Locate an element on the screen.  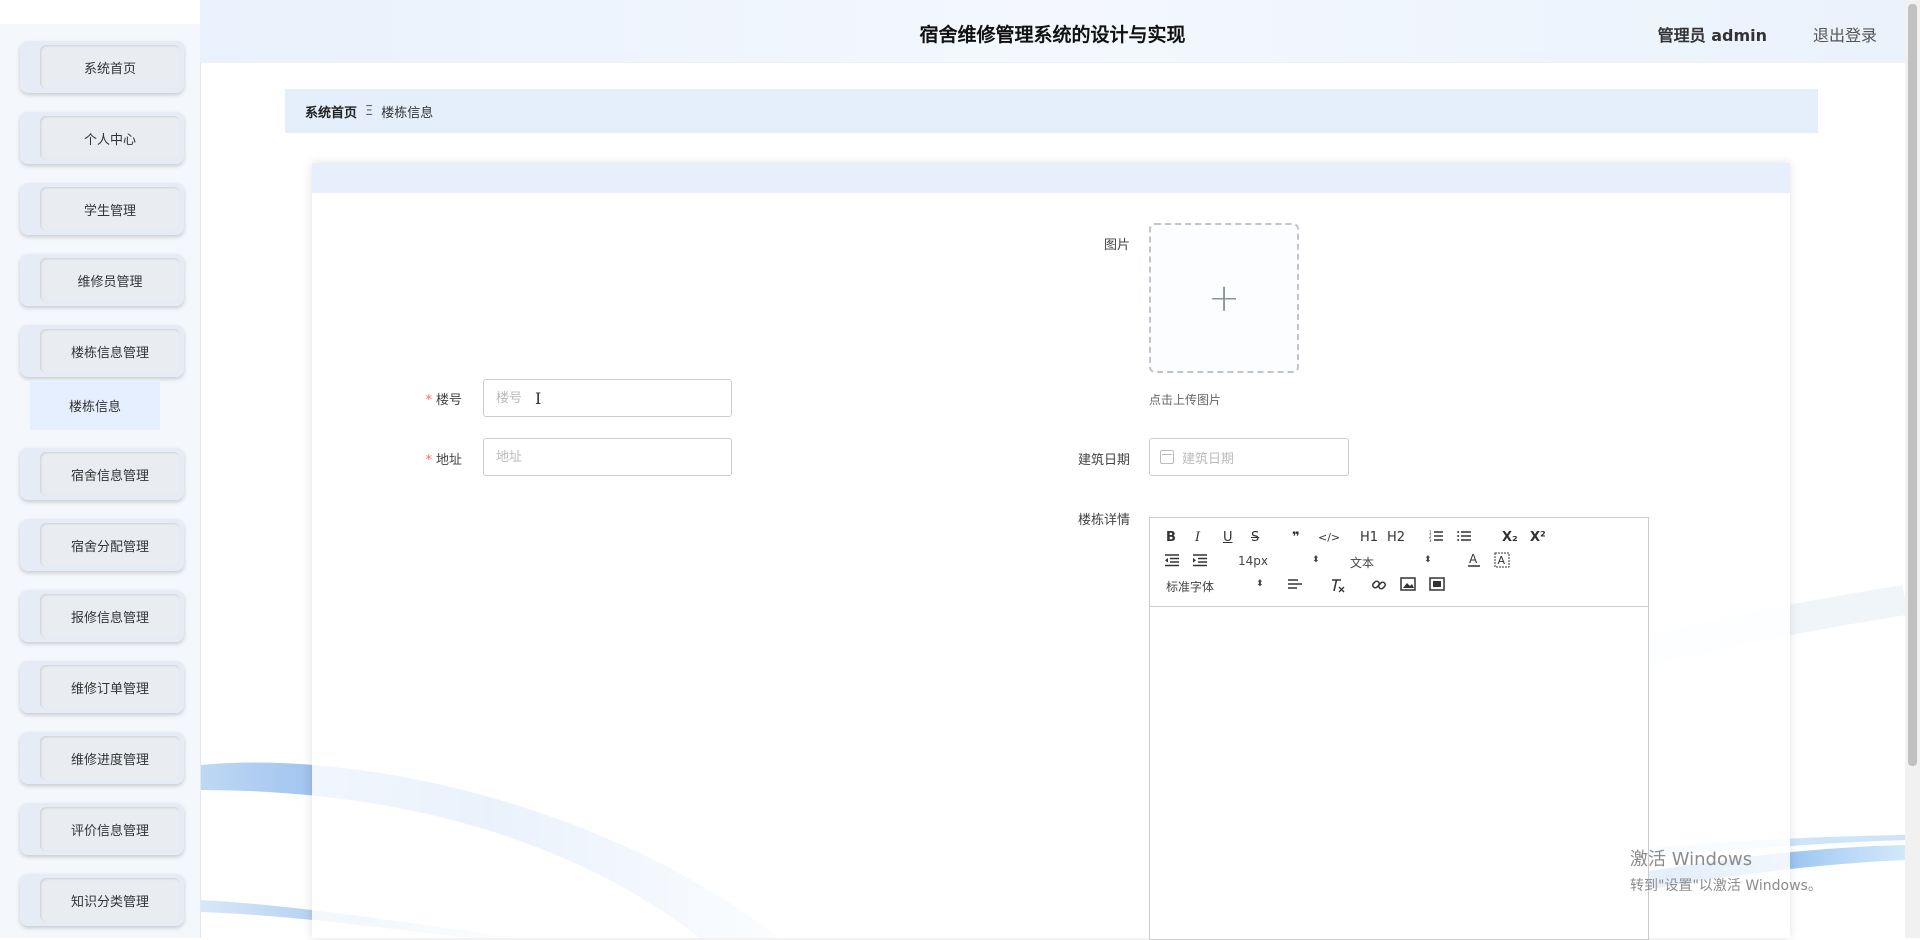
font-color-icon: A is located at coordinates (1474, 563).